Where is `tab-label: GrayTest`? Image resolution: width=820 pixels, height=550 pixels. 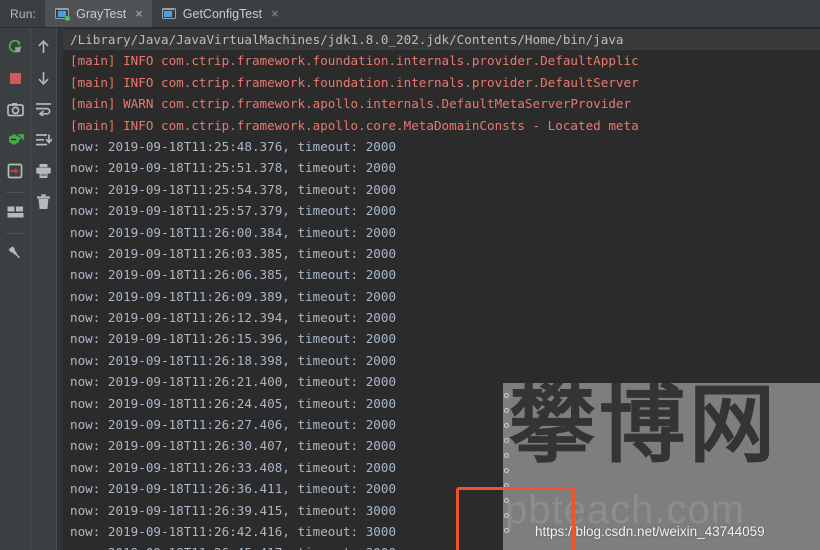
tab-label: GrayTest is located at coordinates (101, 13).